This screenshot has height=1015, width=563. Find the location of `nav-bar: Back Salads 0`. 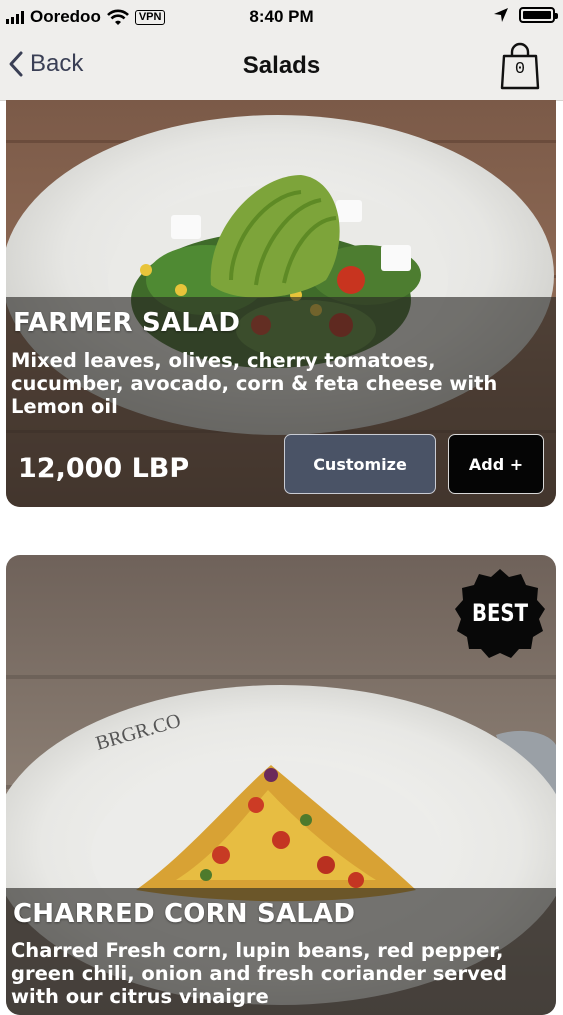

nav-bar: Back Salads 0 is located at coordinates (281, 67).